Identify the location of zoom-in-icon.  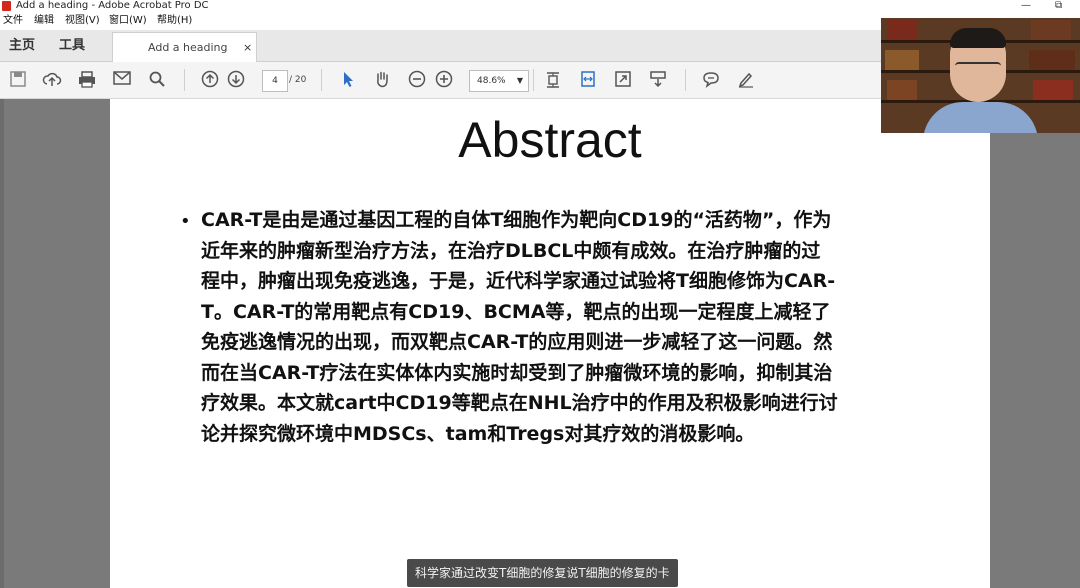
(444, 80).